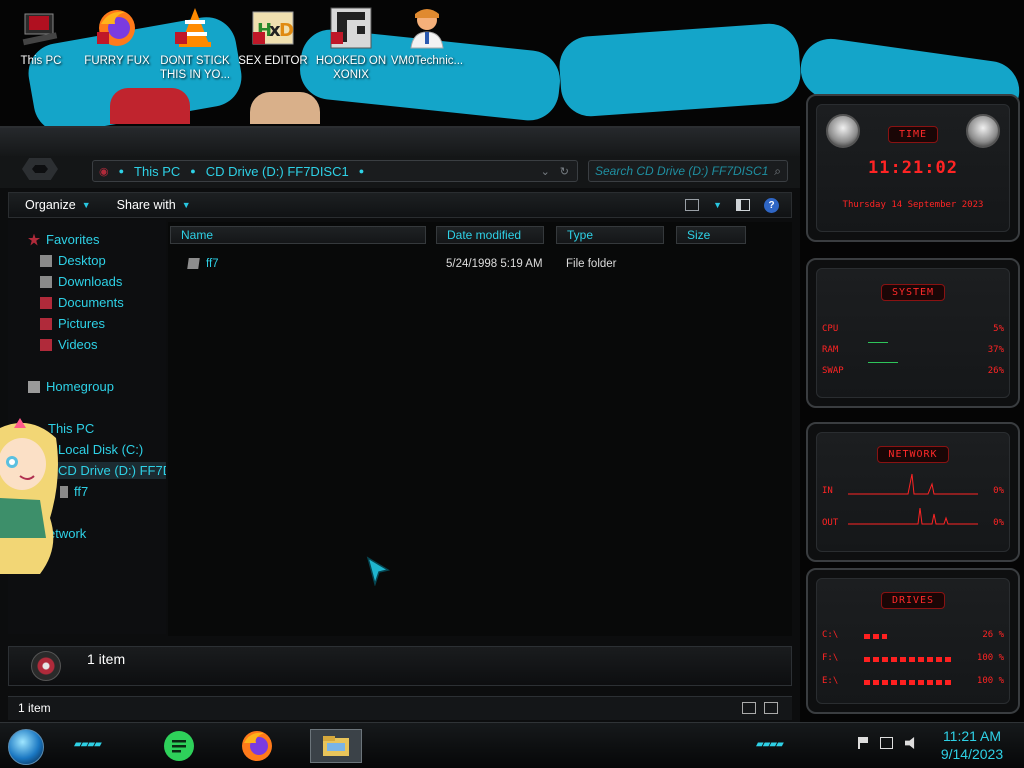 The image size is (1024, 768). What do you see at coordinates (400, 708) in the screenshot?
I see `status-bar: 1 item` at bounding box center [400, 708].